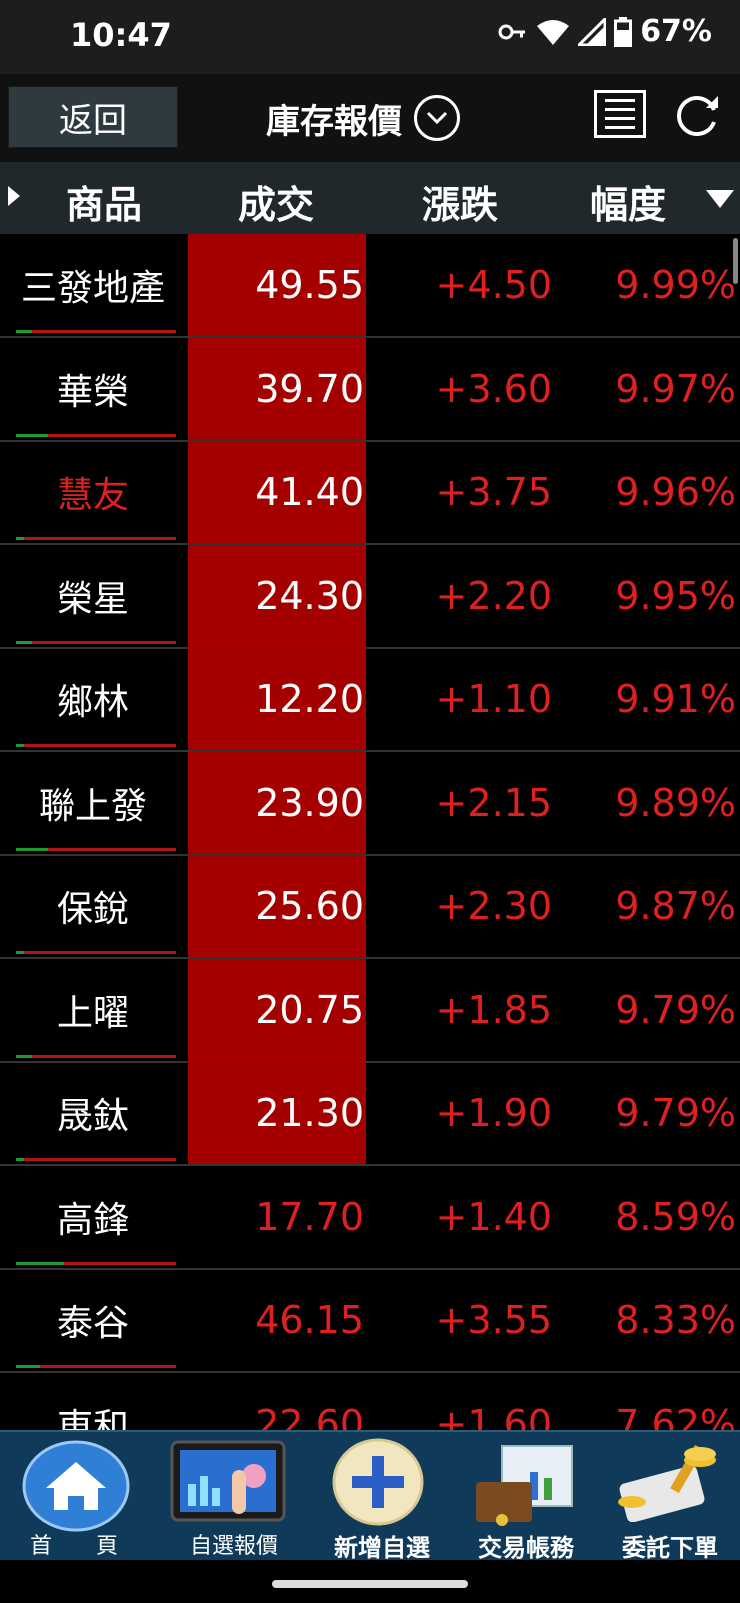 The image size is (740, 1603). I want to click on col-percent: 幅度, so click(628, 201).